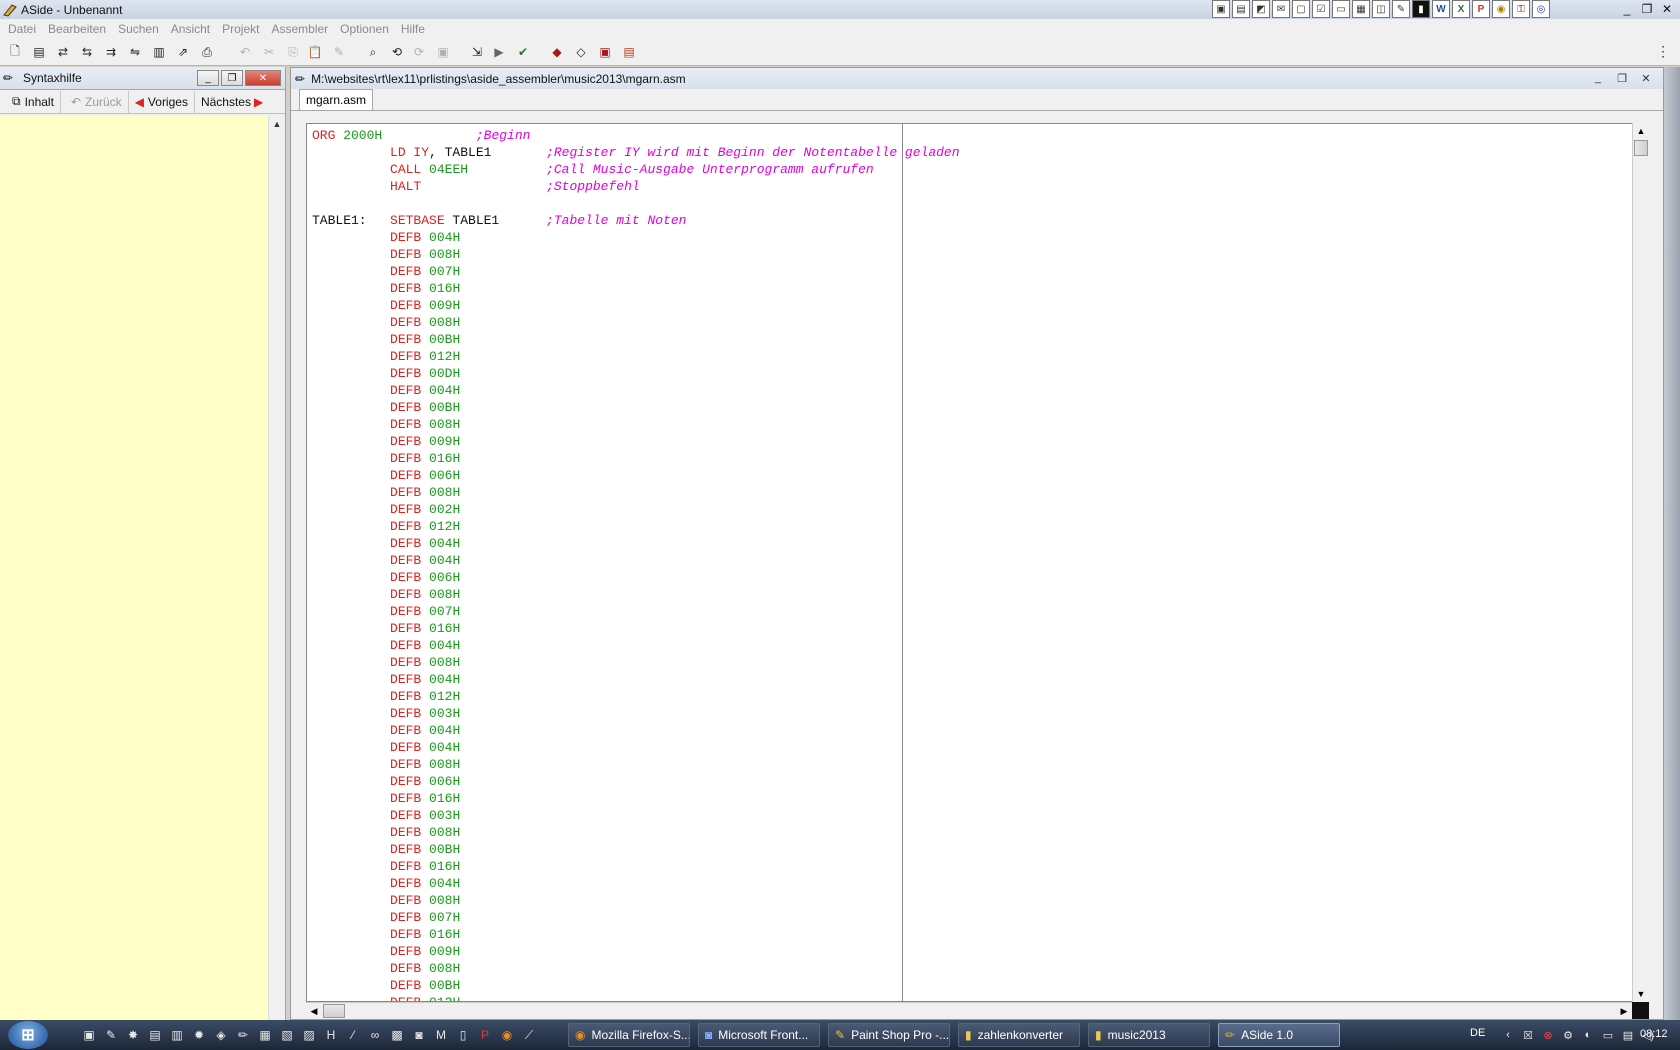  Describe the element at coordinates (22, 29) in the screenshot. I see `menu-datei: Datei` at that location.